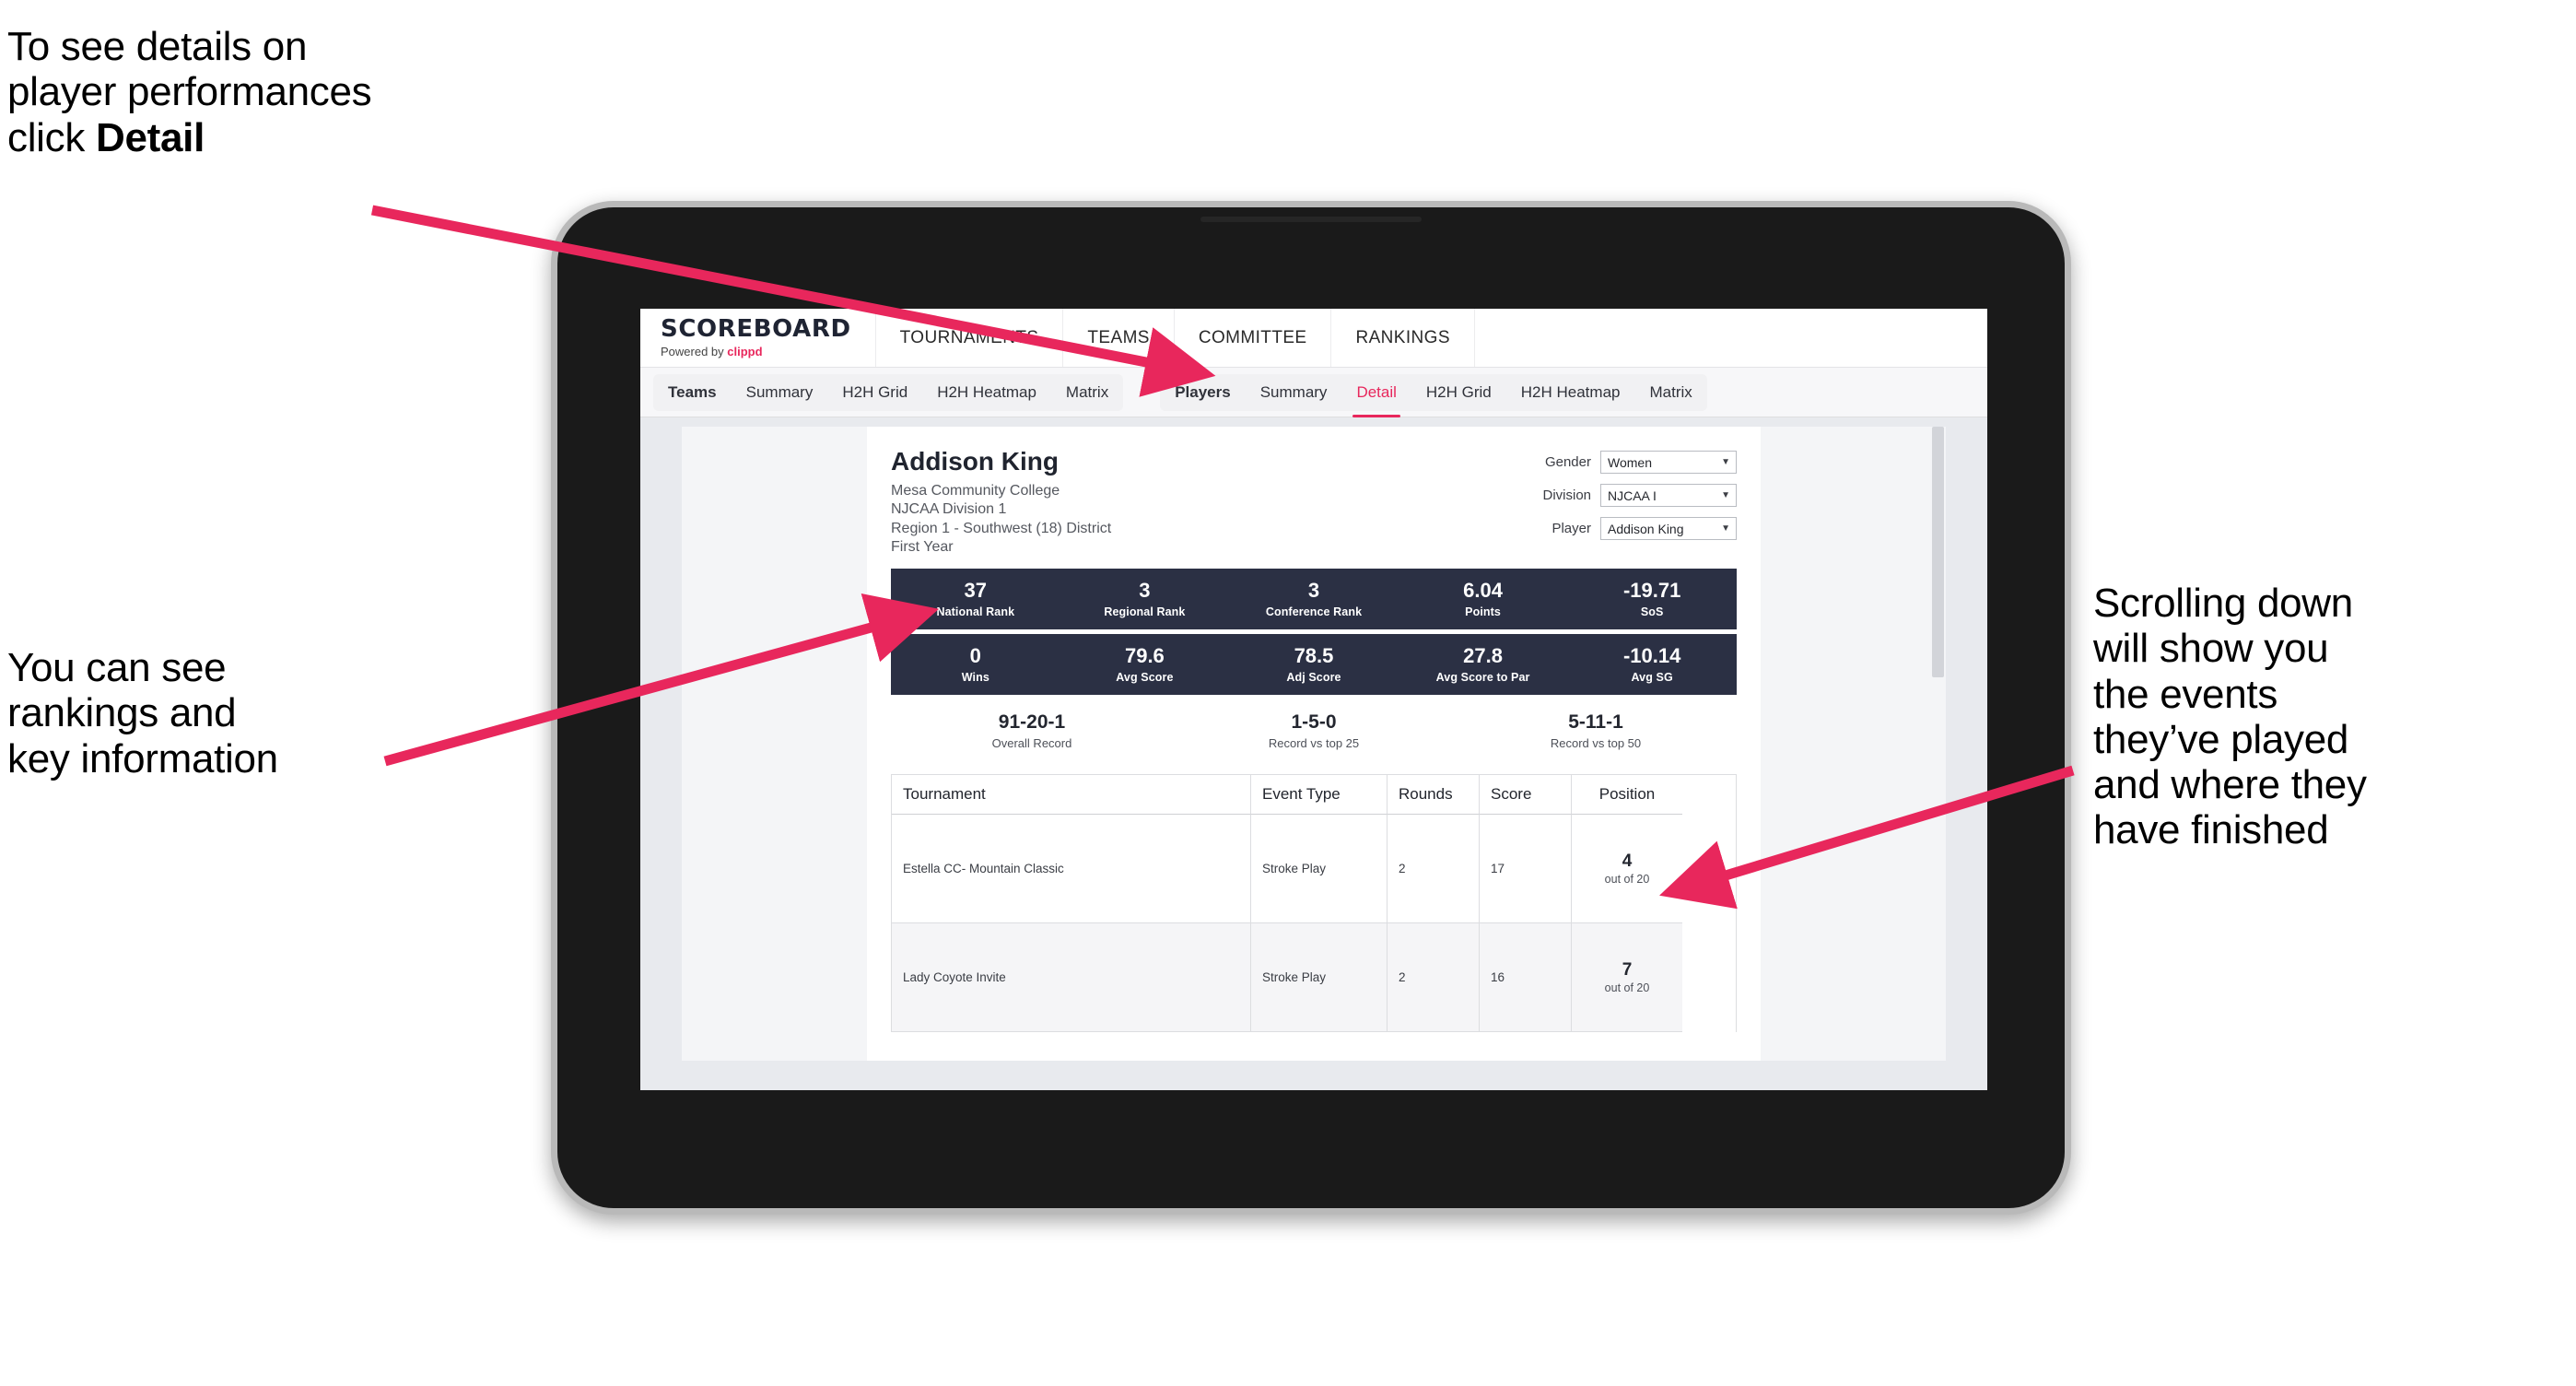  I want to click on stat-value: 79.6, so click(1144, 655).